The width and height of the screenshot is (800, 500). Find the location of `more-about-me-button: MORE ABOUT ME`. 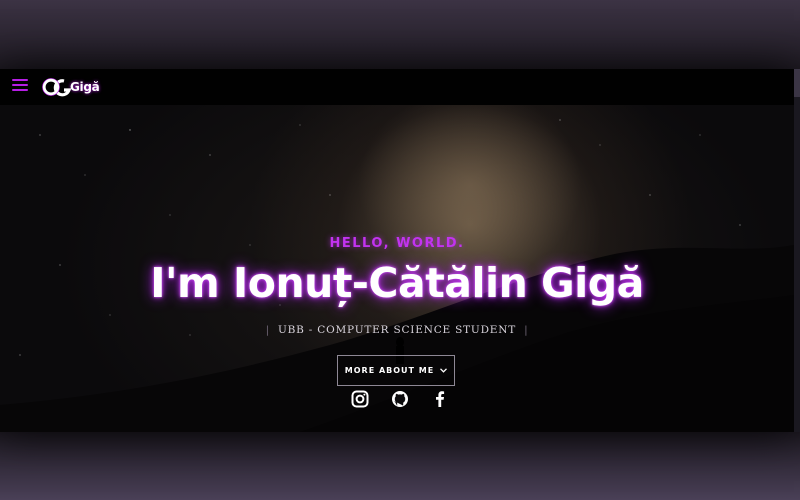

more-about-me-button: MORE ABOUT ME is located at coordinates (396, 370).